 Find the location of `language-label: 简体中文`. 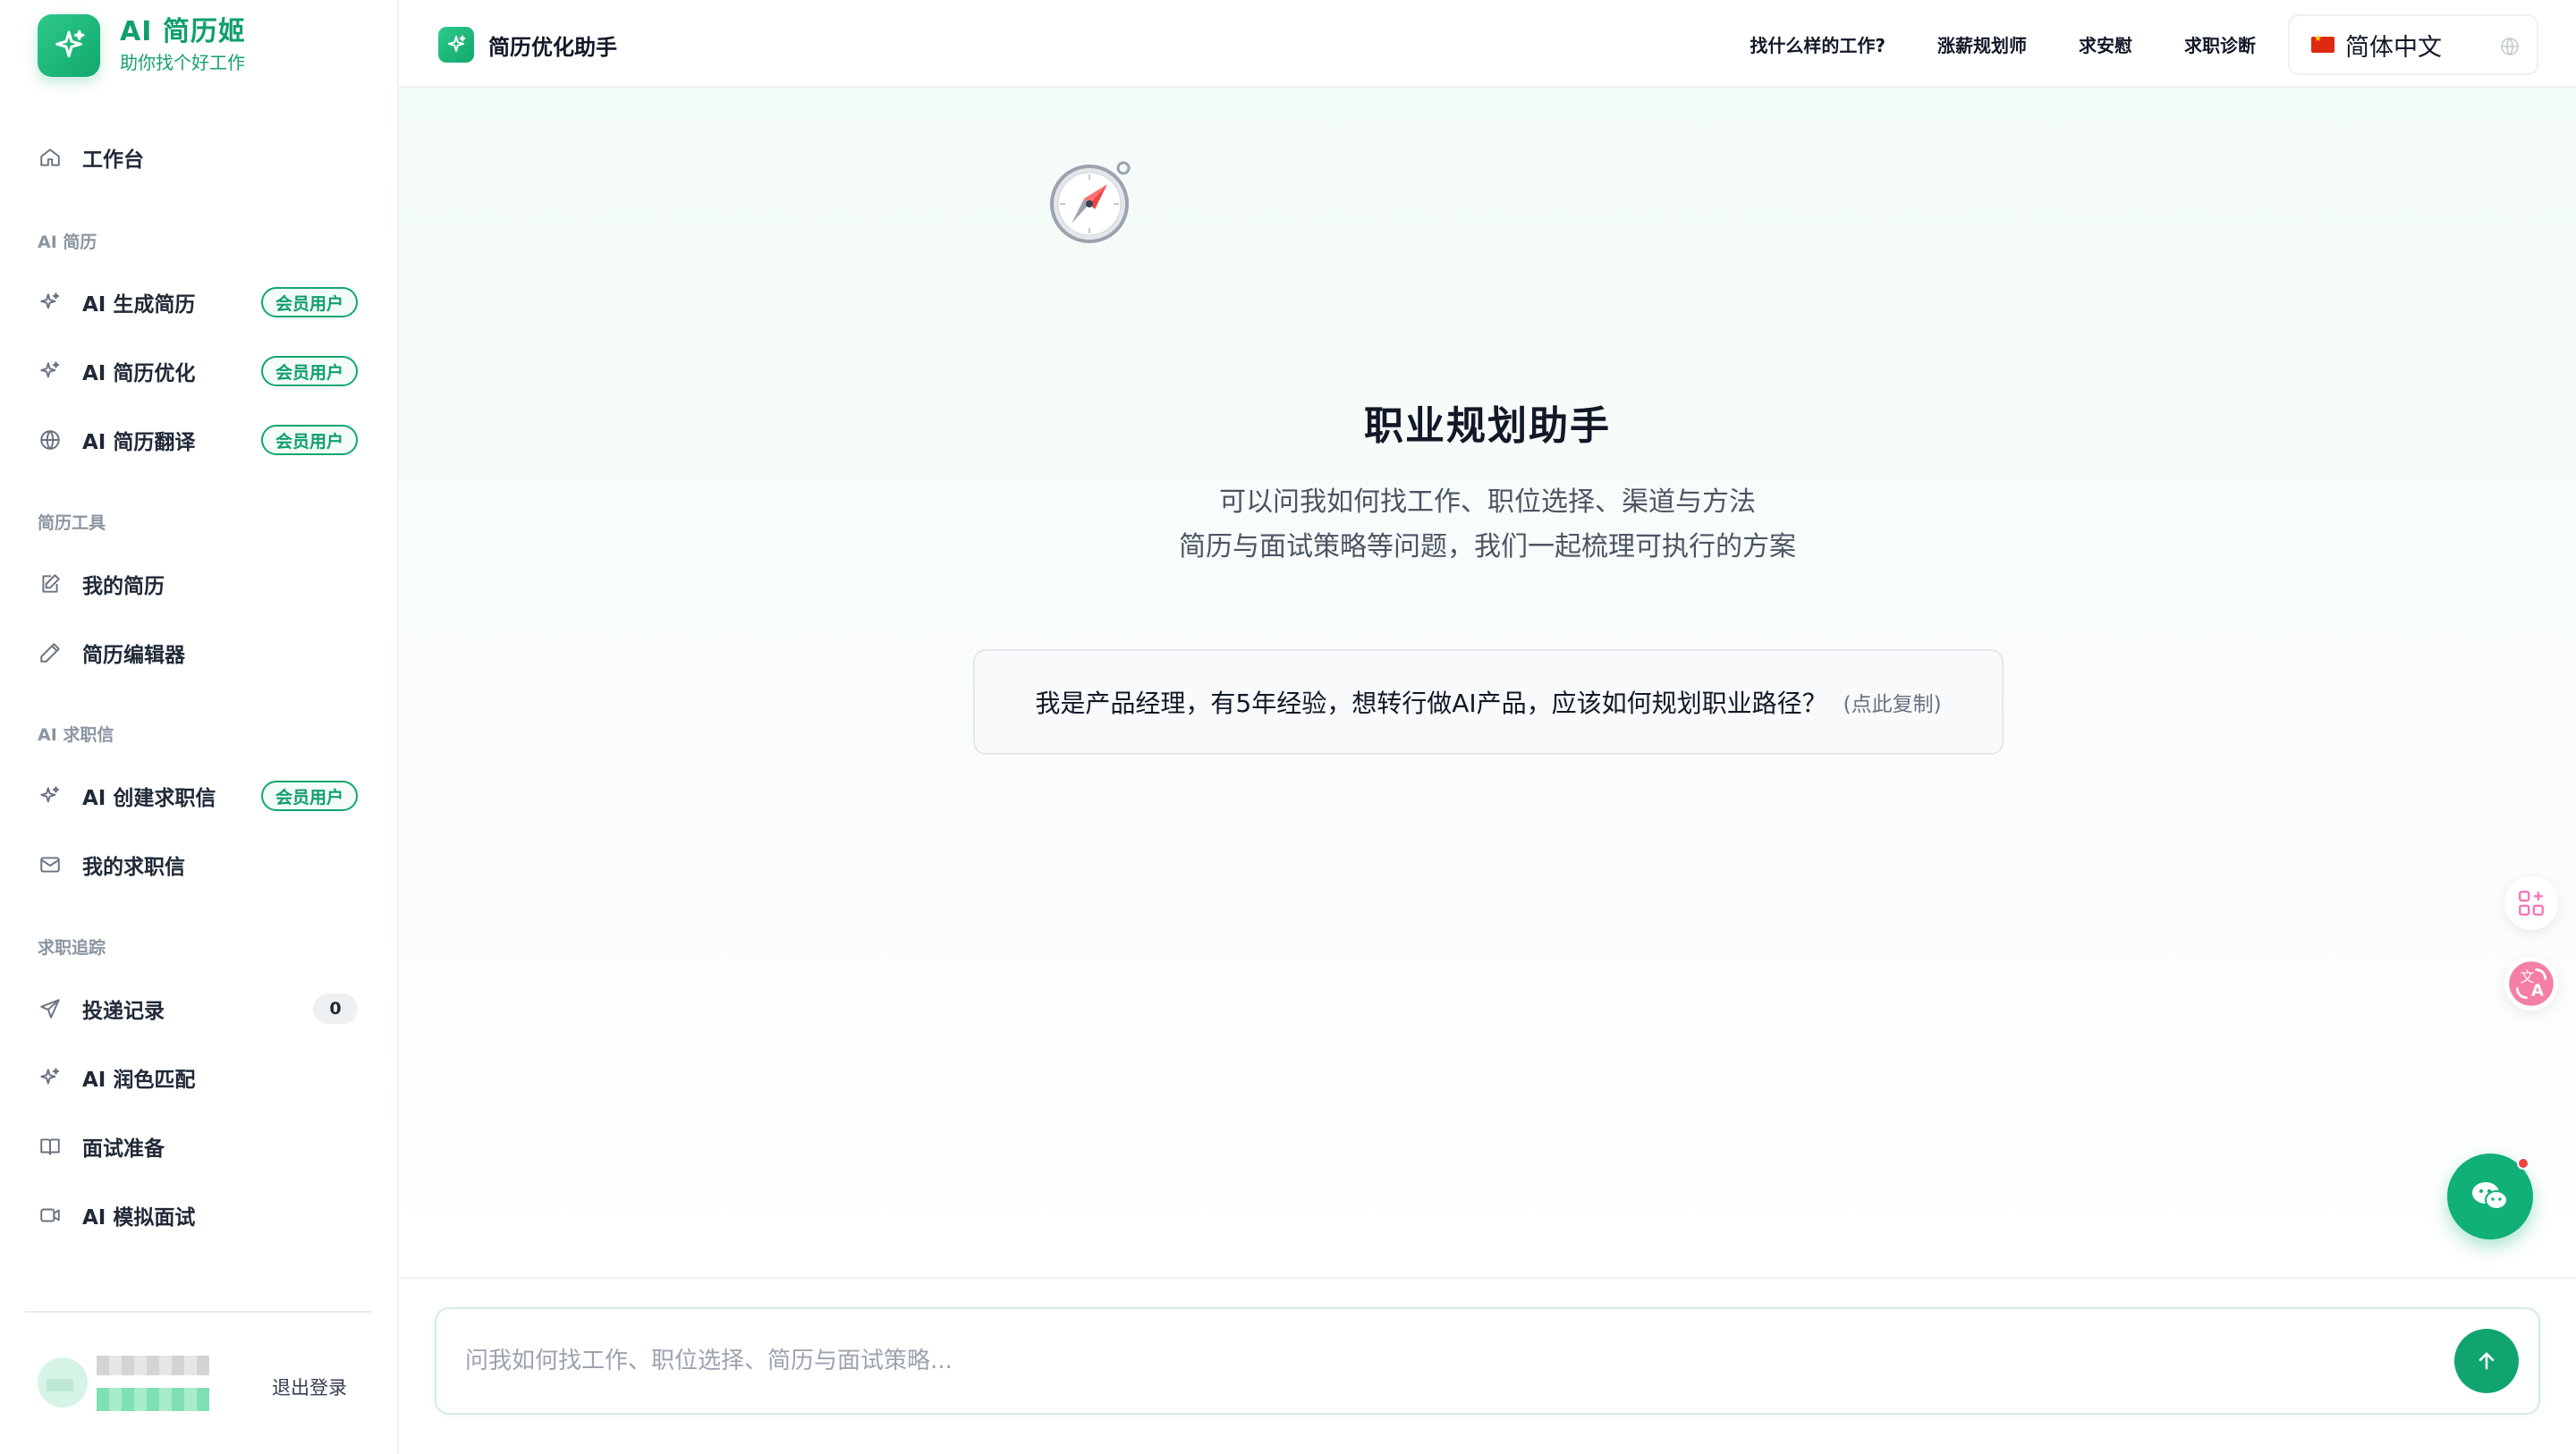

language-label: 简体中文 is located at coordinates (2393, 47).